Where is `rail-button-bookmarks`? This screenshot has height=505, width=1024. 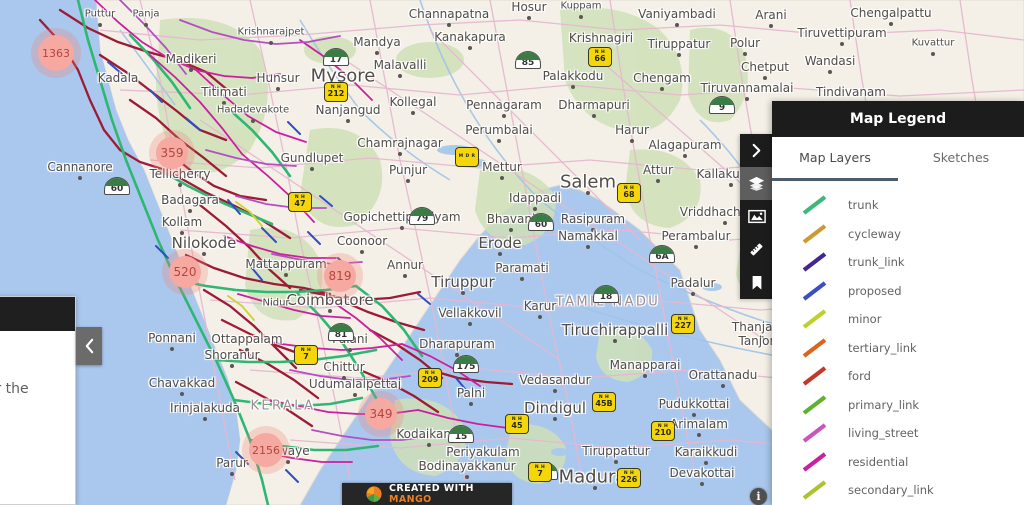 rail-button-bookmarks is located at coordinates (756, 282).